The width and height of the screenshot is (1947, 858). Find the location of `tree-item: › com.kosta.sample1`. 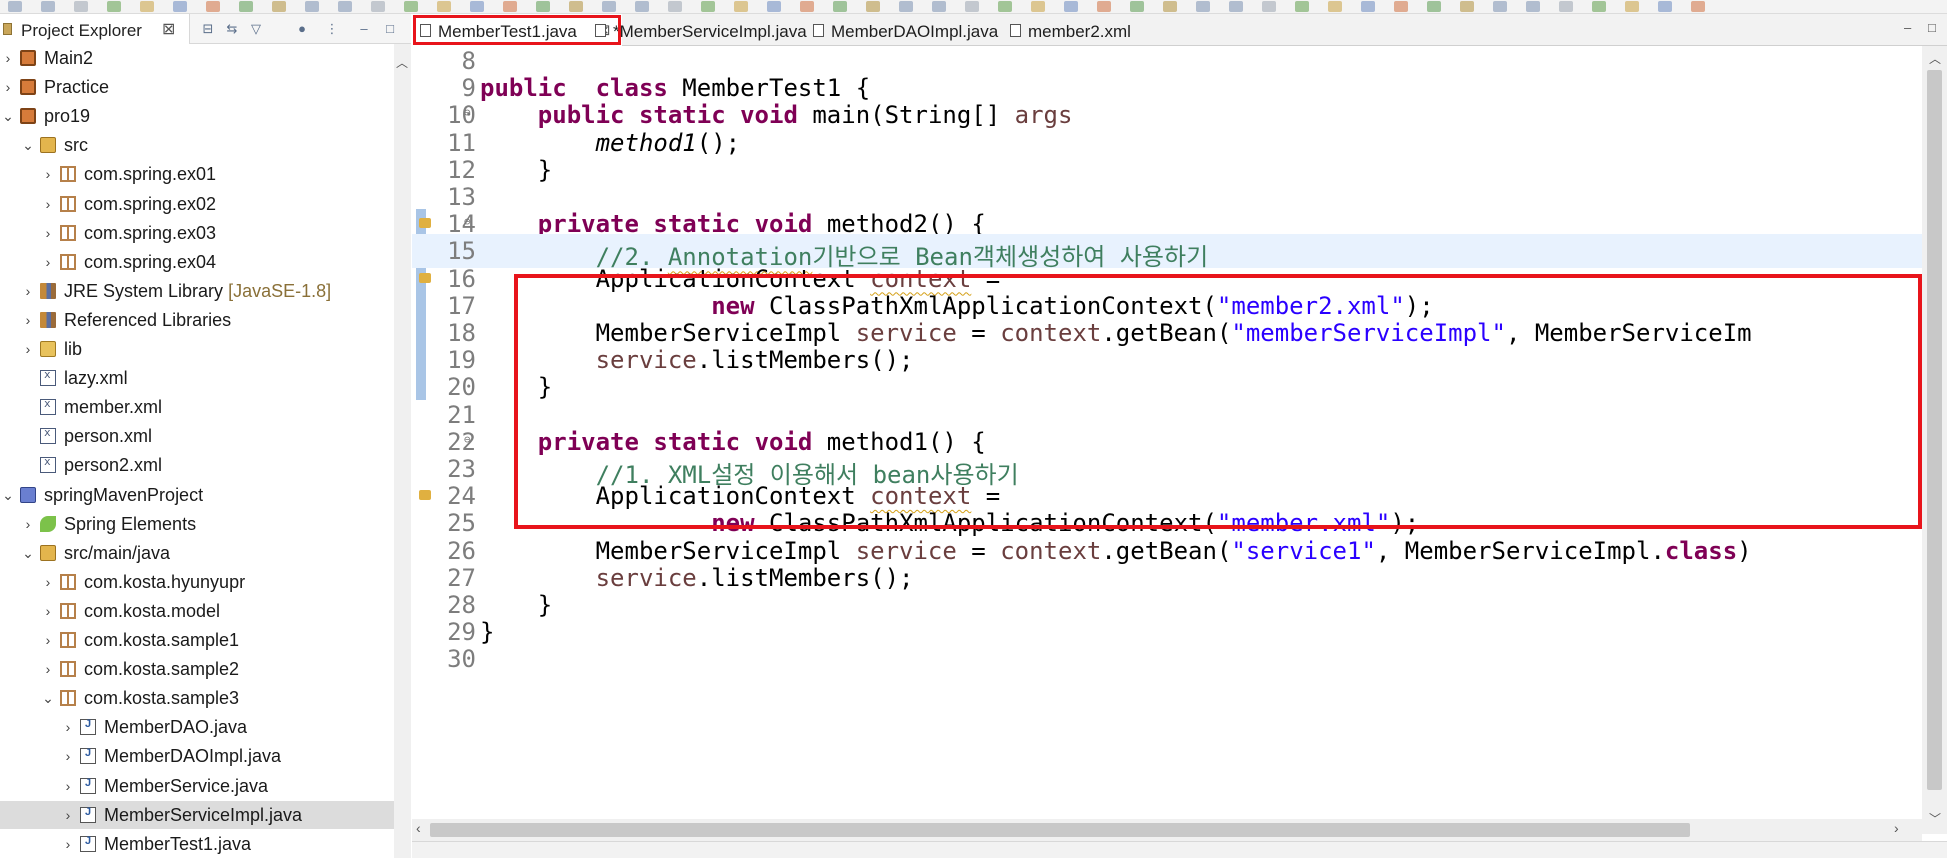

tree-item: › com.kosta.sample1 is located at coordinates (197, 640).